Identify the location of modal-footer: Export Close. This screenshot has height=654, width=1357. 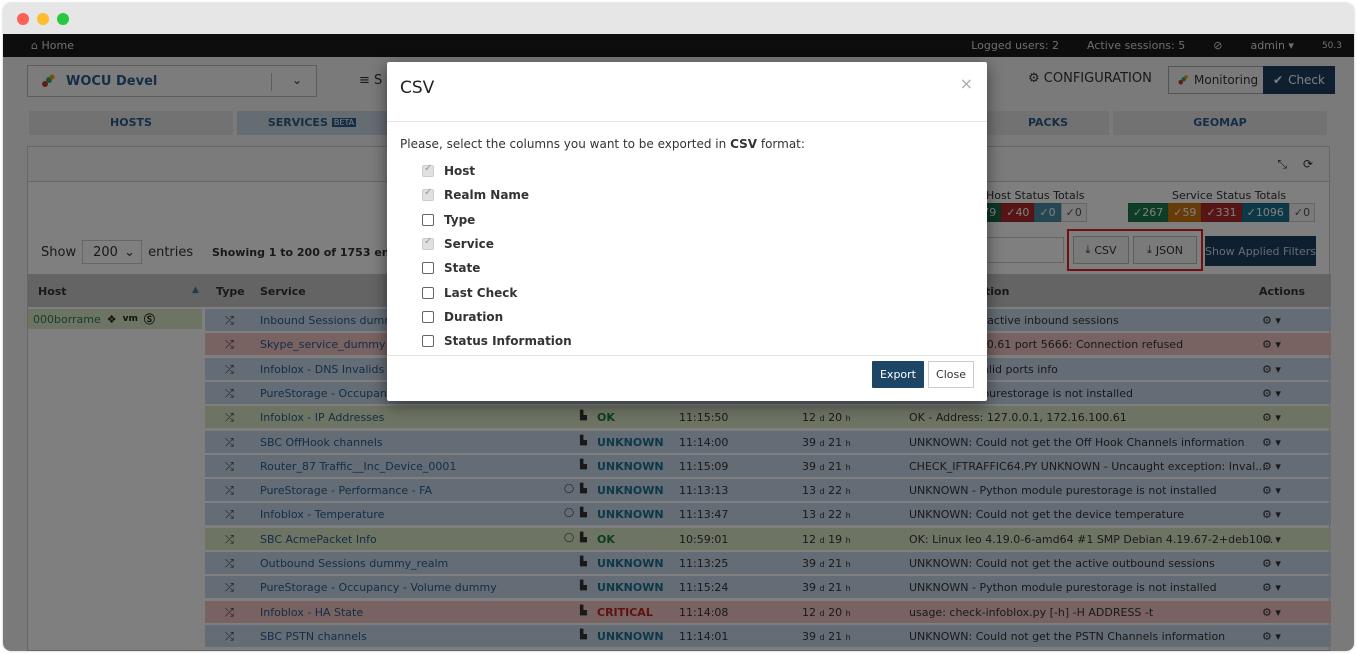
(687, 378).